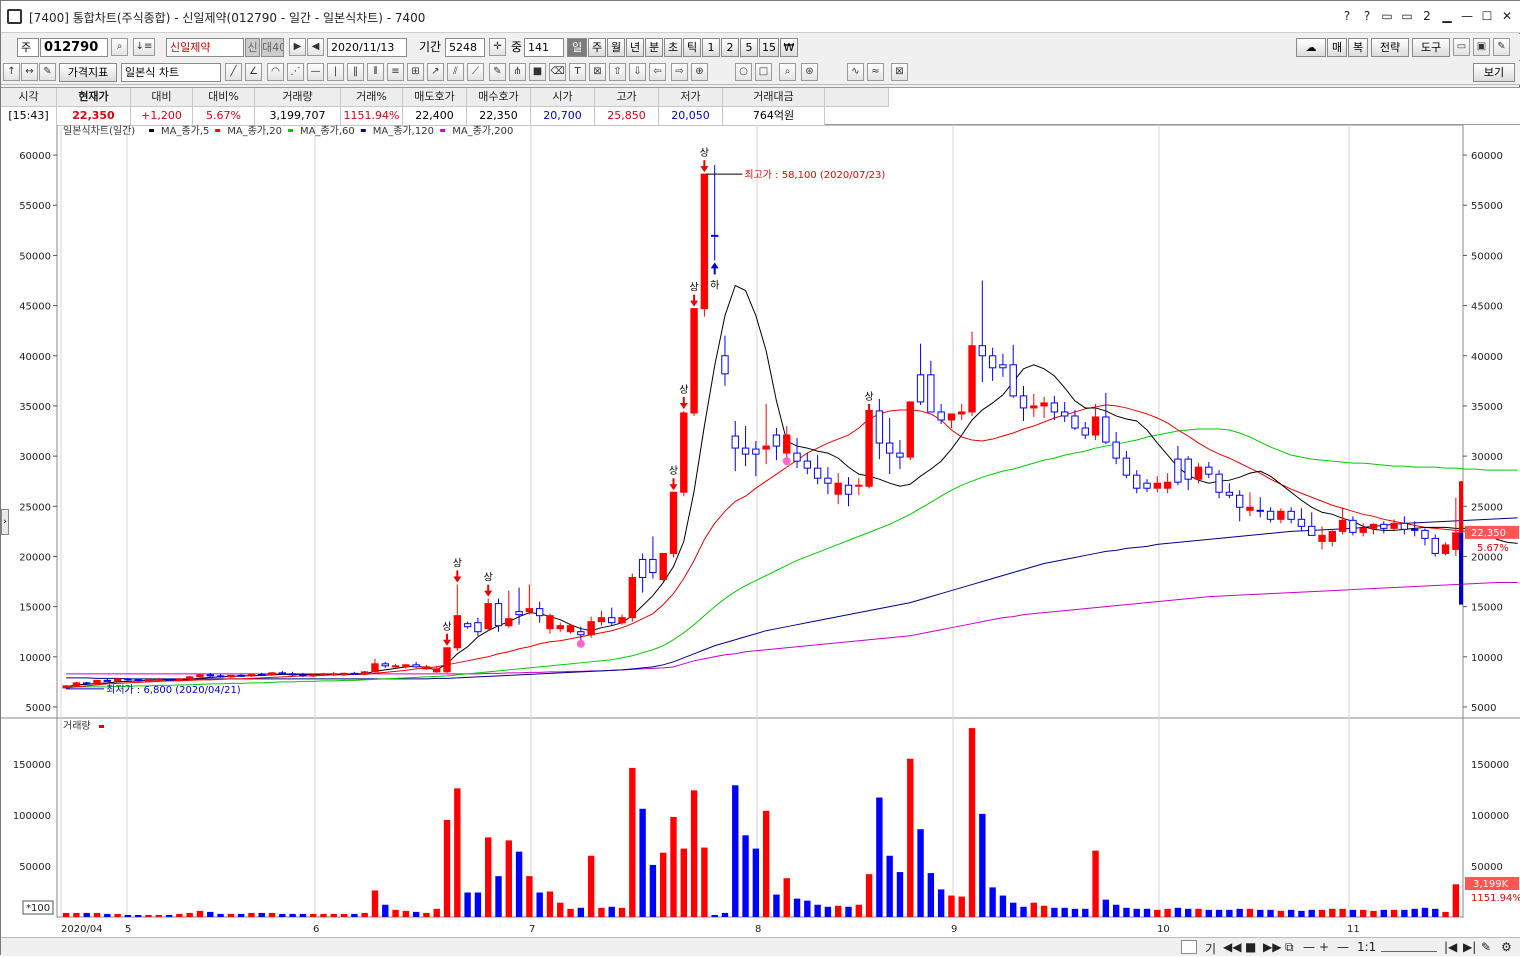 The image size is (1520, 957). What do you see at coordinates (47, 72) in the screenshot?
I see `edit-icon: ✎` at bounding box center [47, 72].